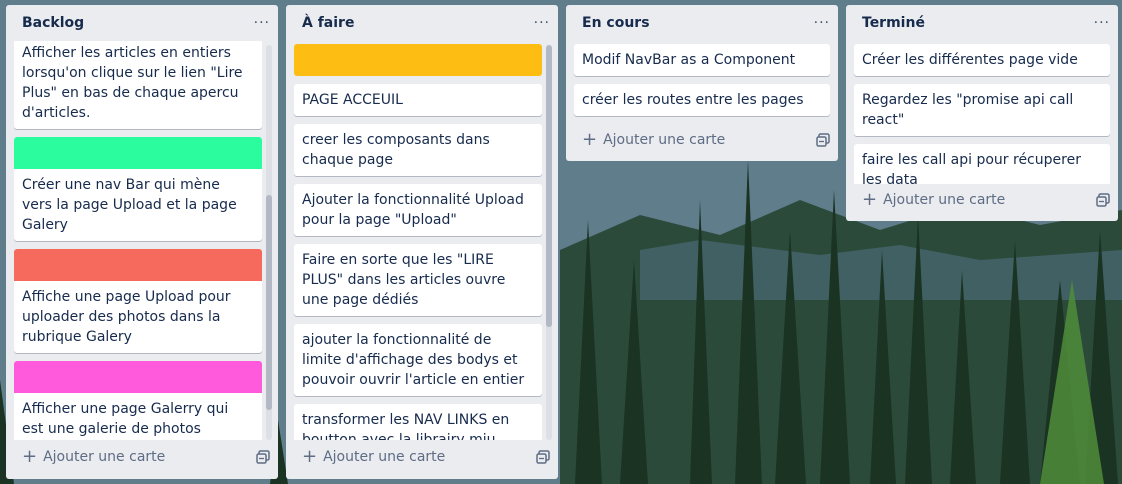  I want to click on card-text: créer les routes entre les pages, so click(693, 100).